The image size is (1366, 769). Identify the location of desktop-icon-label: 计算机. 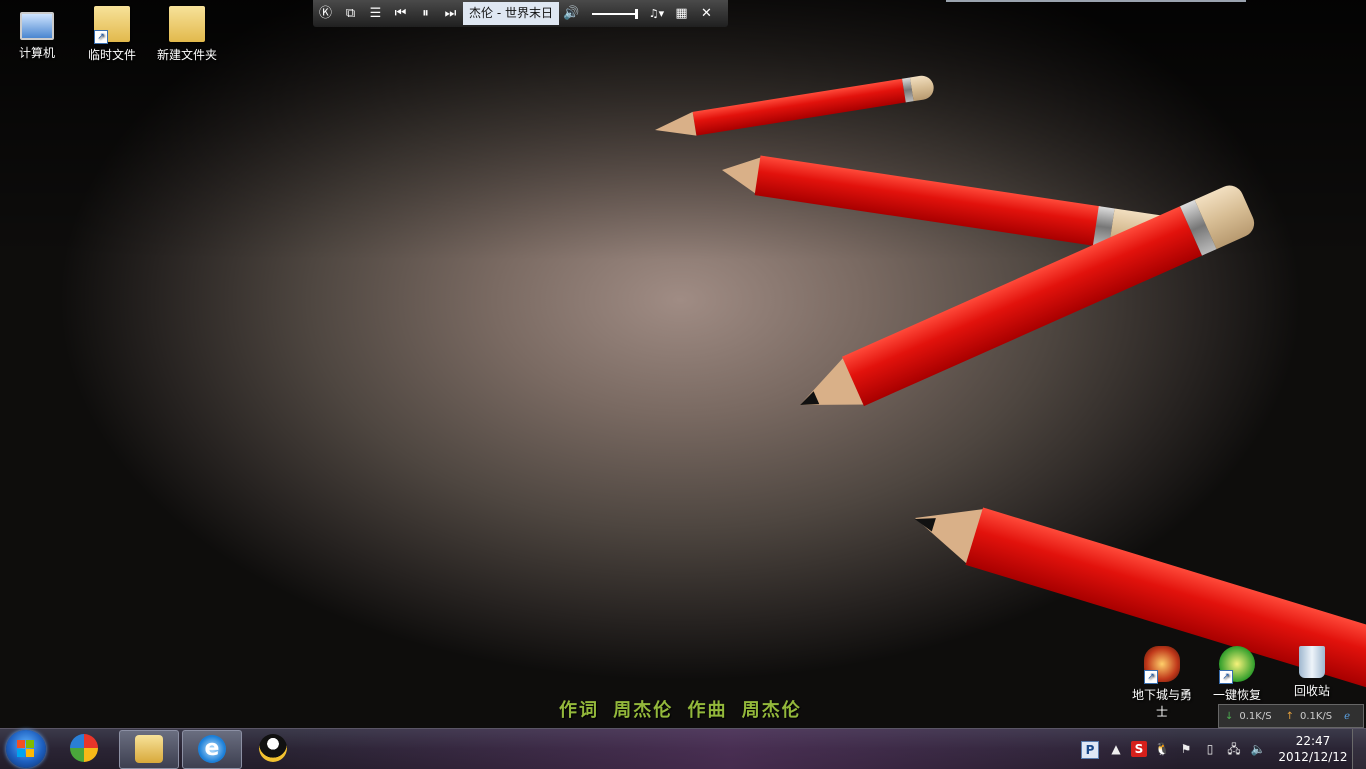
(36, 53).